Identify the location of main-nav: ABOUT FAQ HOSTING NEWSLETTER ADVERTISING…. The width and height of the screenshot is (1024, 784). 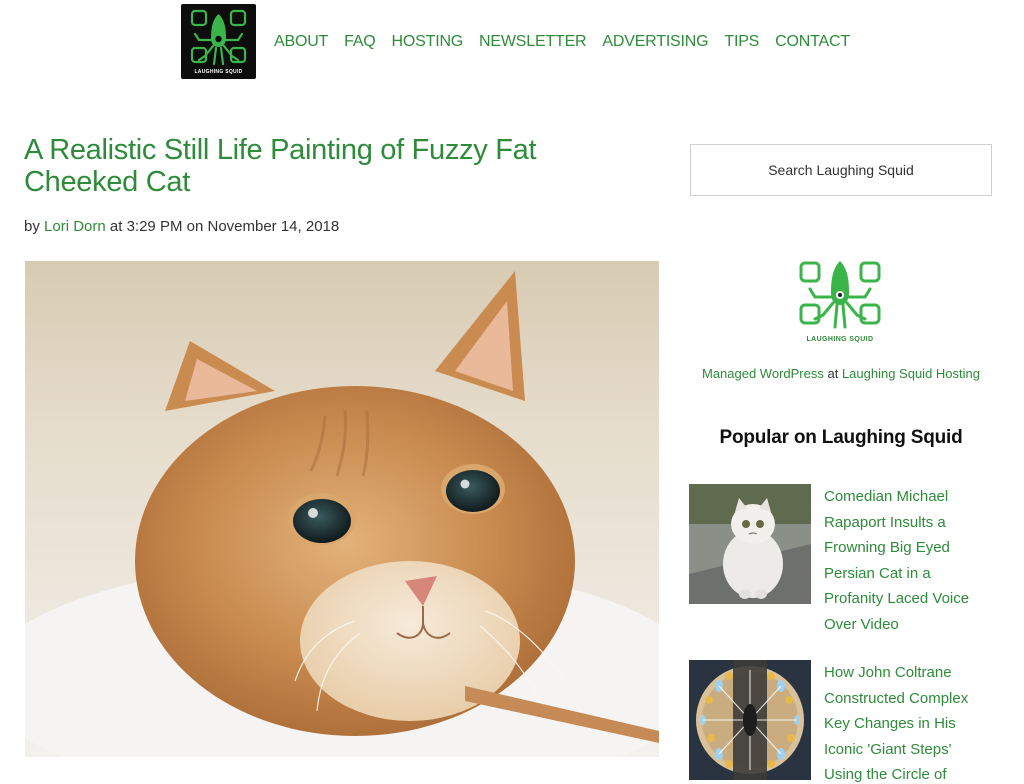
(570, 42).